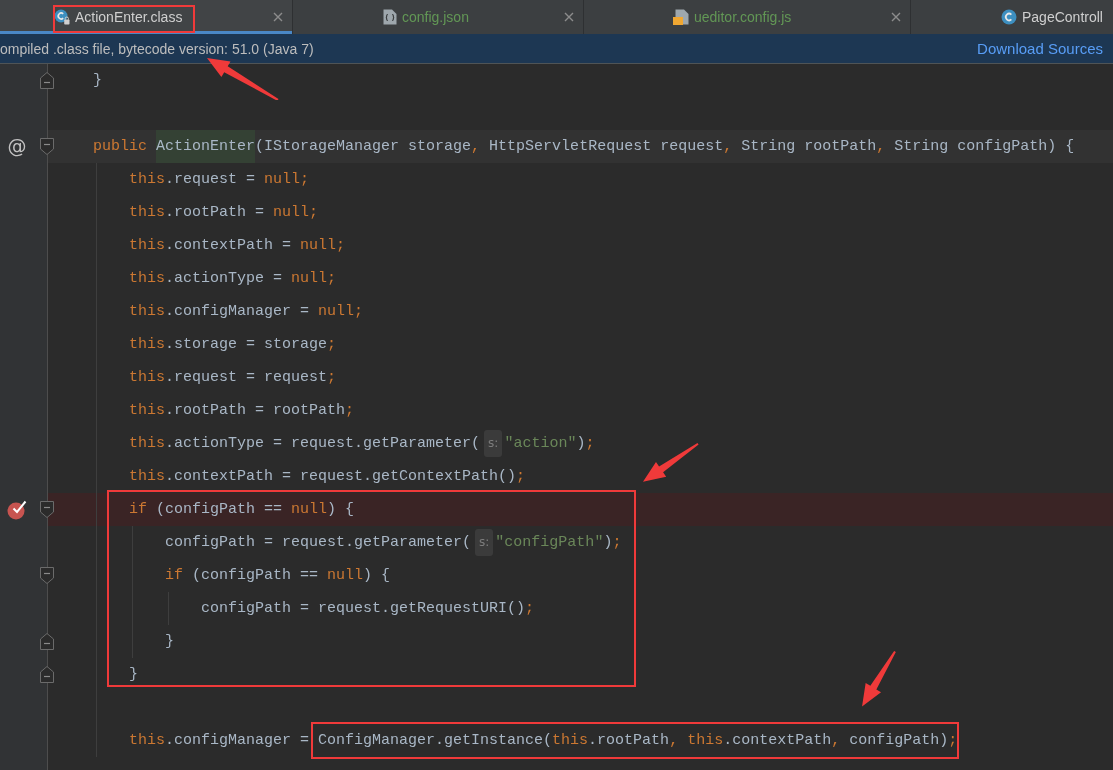 The image size is (1113, 770). What do you see at coordinates (368, 609) in the screenshot?
I see `code-line: configPath = request.getRequestURI();` at bounding box center [368, 609].